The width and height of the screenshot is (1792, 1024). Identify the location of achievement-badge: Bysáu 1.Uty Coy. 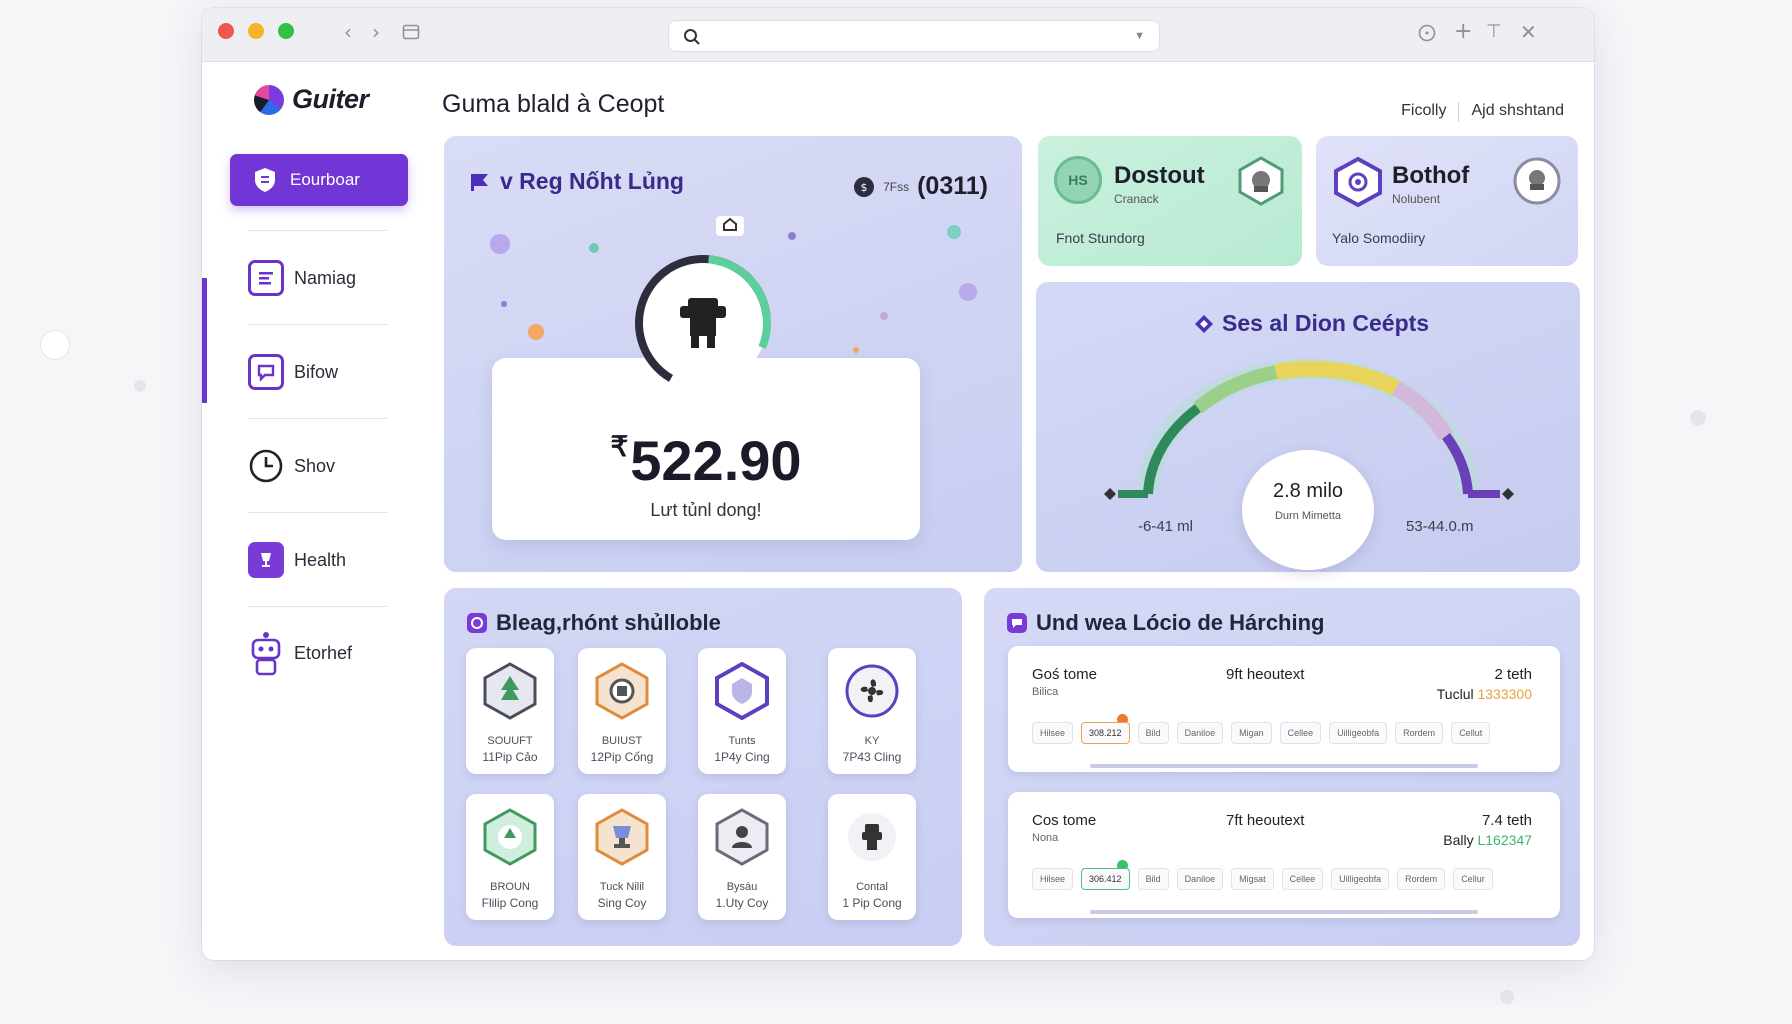
(742, 857).